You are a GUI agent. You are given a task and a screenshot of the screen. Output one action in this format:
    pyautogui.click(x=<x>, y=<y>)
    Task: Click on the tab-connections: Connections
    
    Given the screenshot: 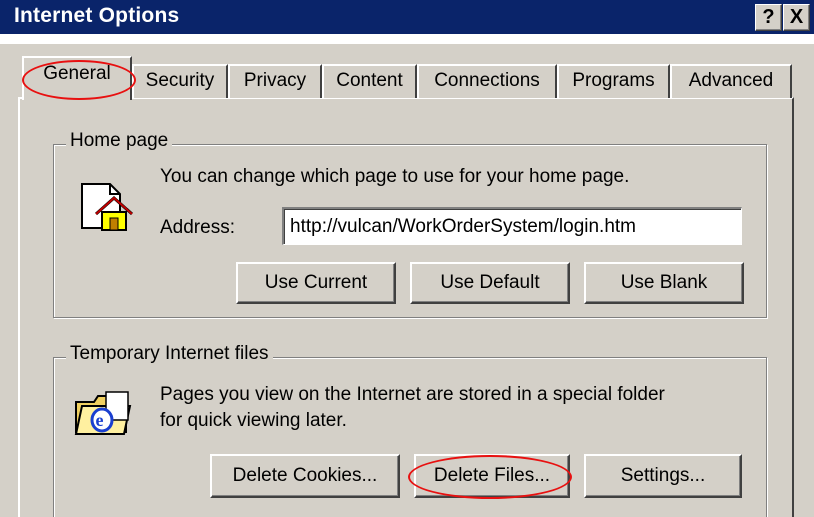 What is the action you would take?
    pyautogui.click(x=487, y=81)
    